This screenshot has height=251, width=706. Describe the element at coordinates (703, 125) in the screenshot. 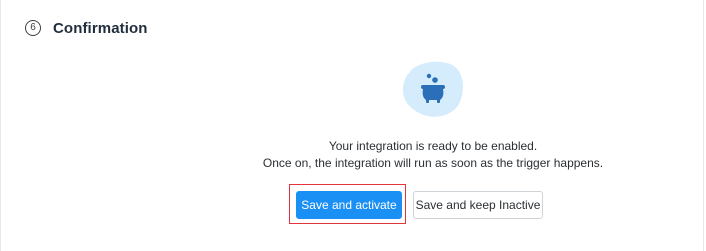

I see `panel-right-border` at that location.